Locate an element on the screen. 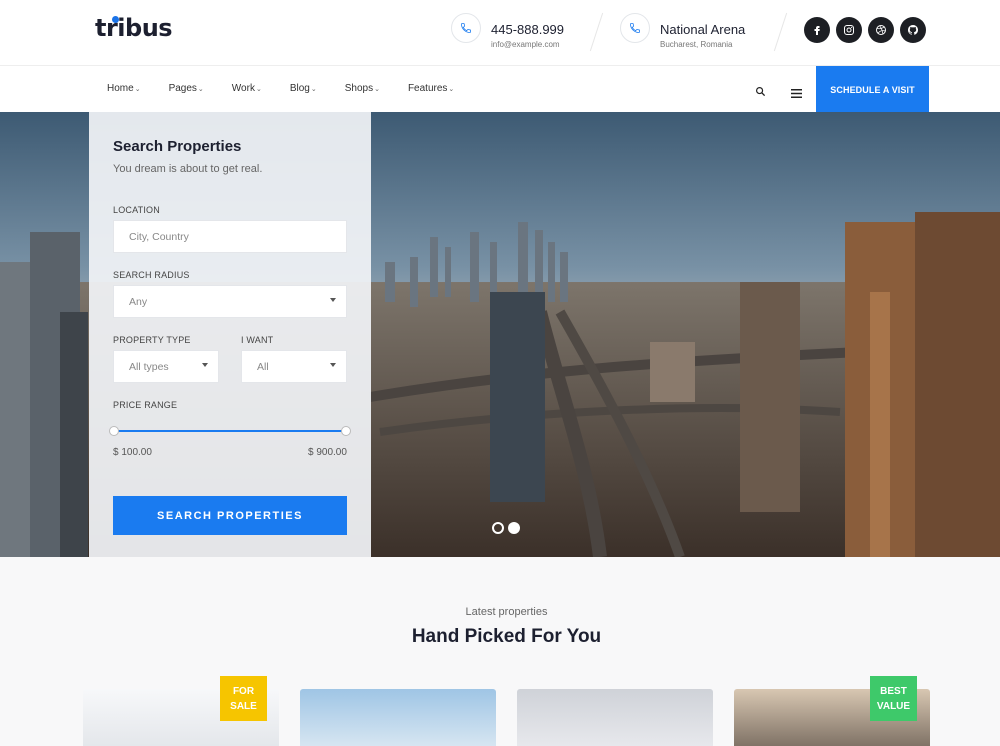 The image size is (1000, 746). email-address: info@example.com is located at coordinates (525, 44).